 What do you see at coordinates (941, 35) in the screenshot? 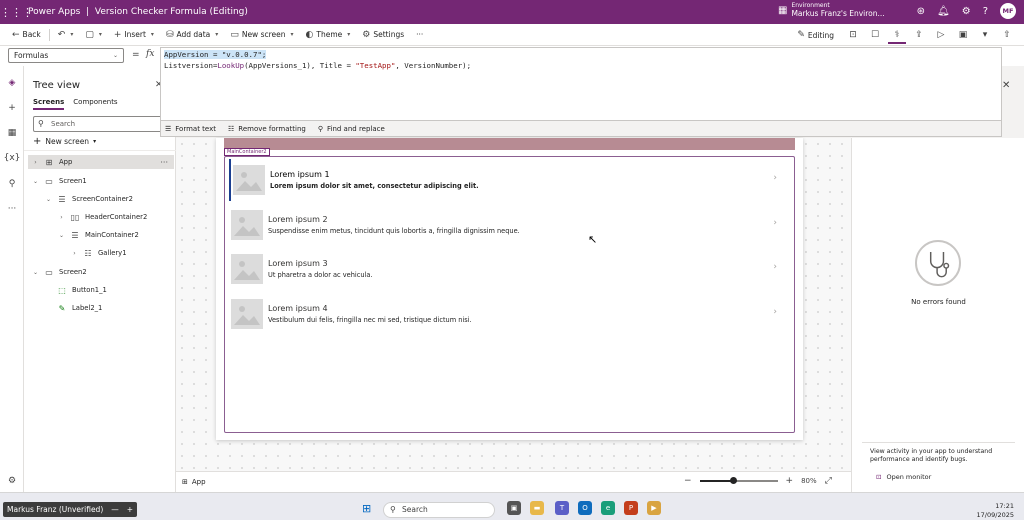
I see `play-icon: ▷` at bounding box center [941, 35].